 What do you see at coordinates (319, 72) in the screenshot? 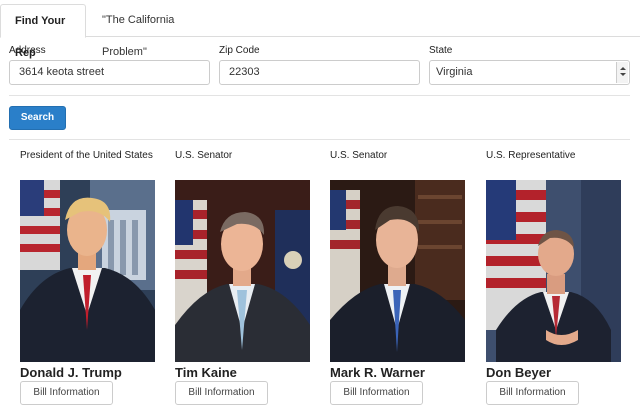
I see `zip-code-input: 22303` at bounding box center [319, 72].